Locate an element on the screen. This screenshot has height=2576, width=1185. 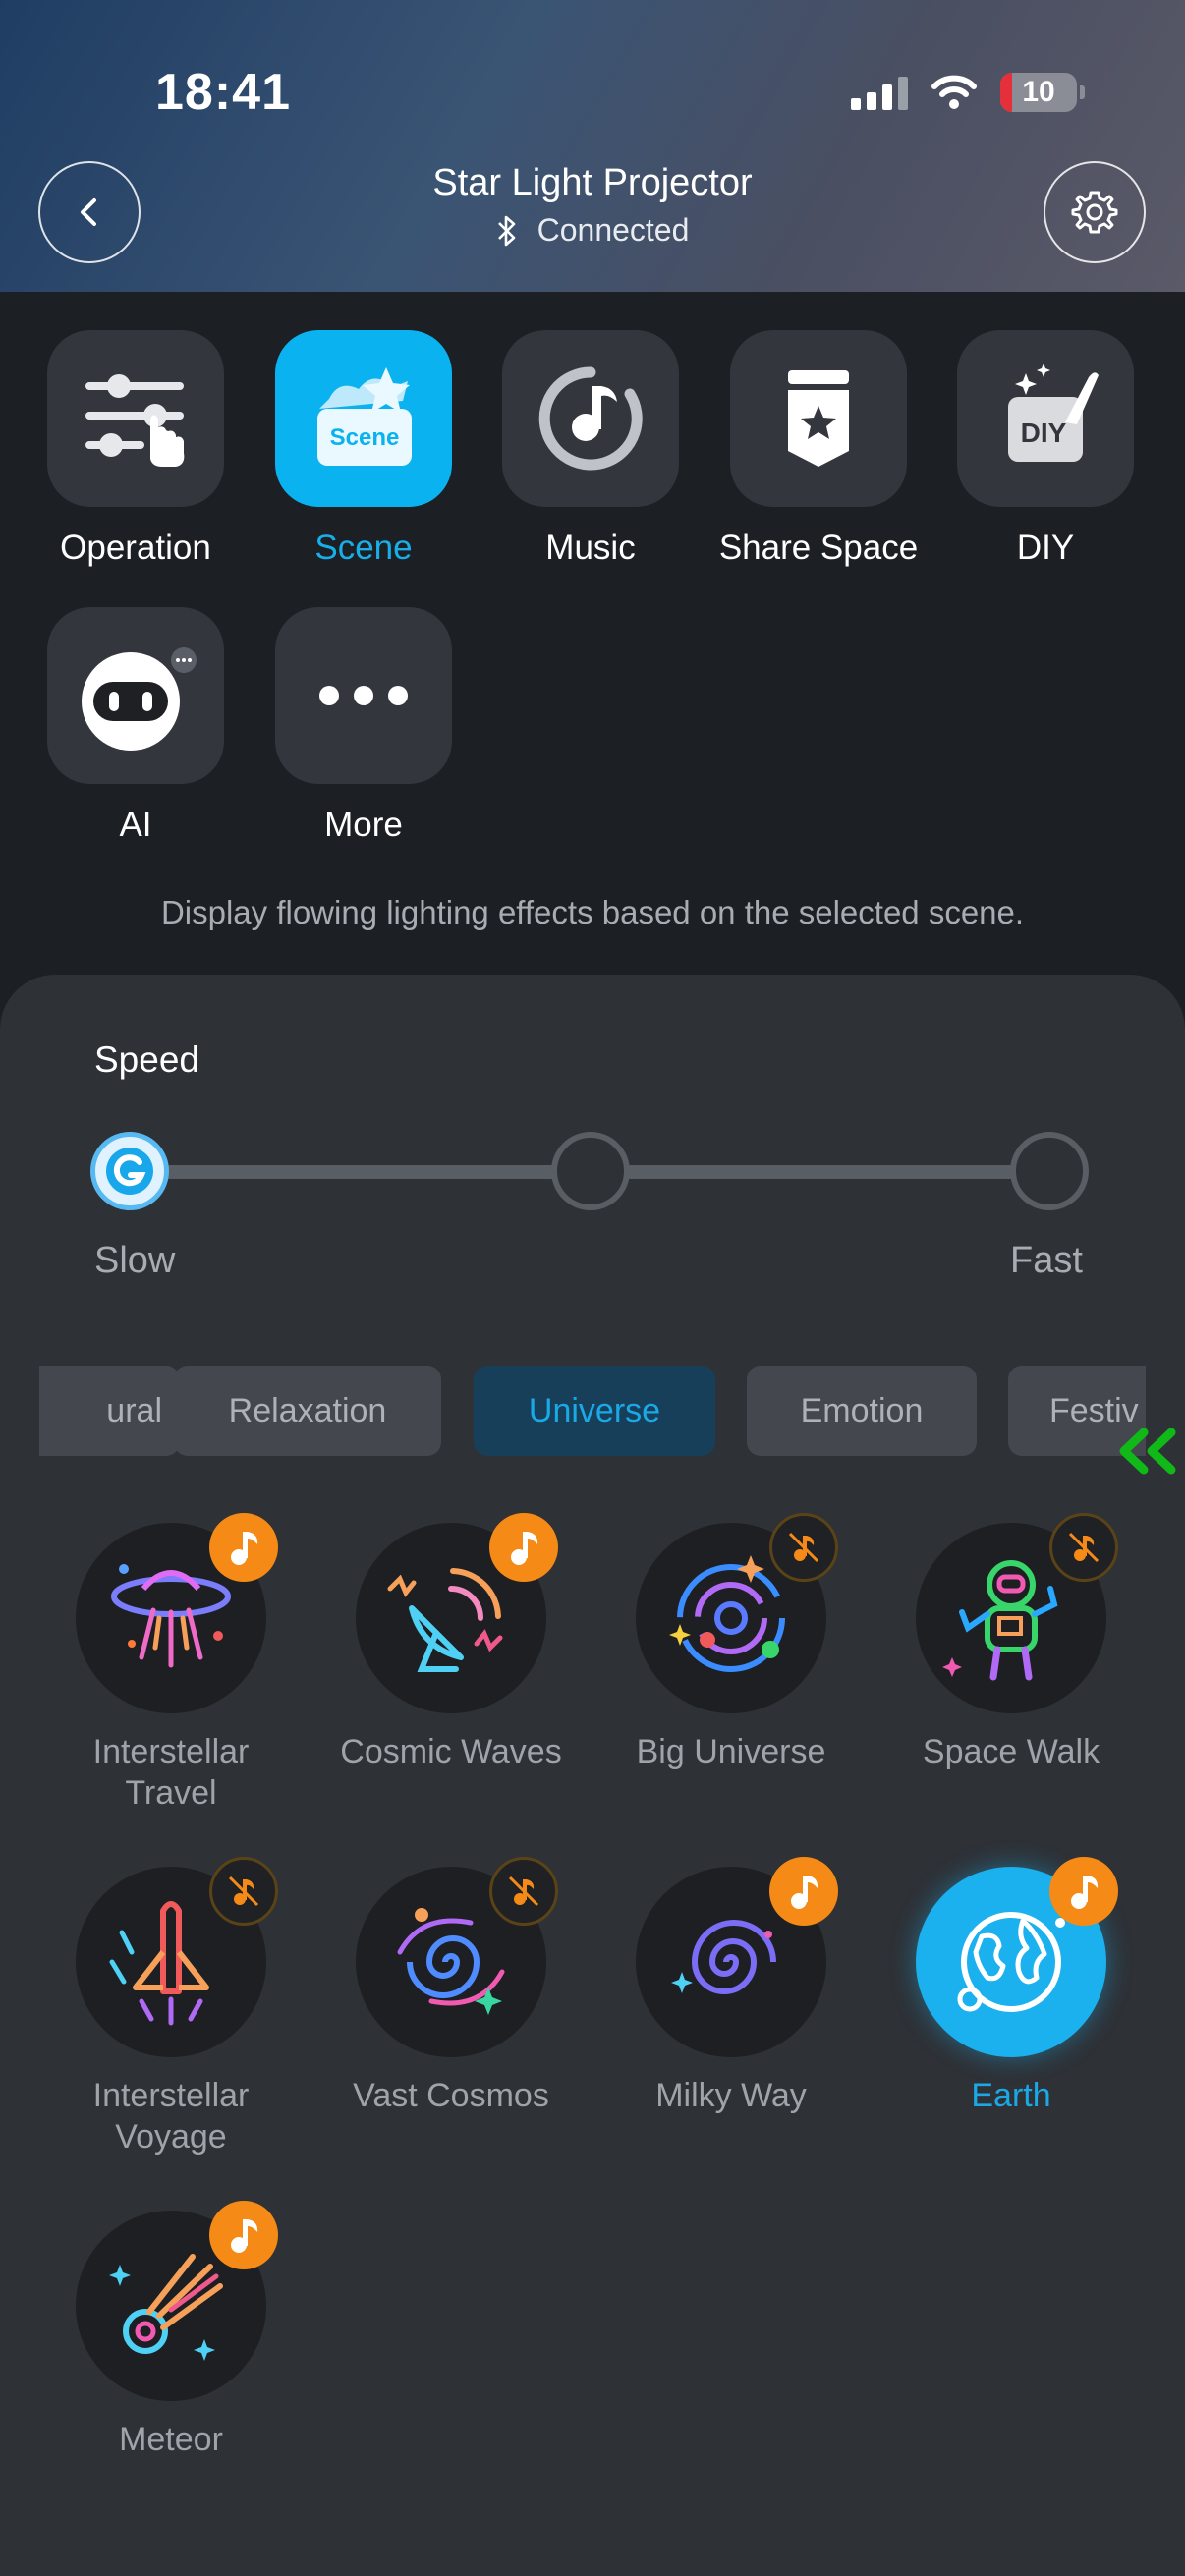
battery-level: 10 is located at coordinates (1038, 92).